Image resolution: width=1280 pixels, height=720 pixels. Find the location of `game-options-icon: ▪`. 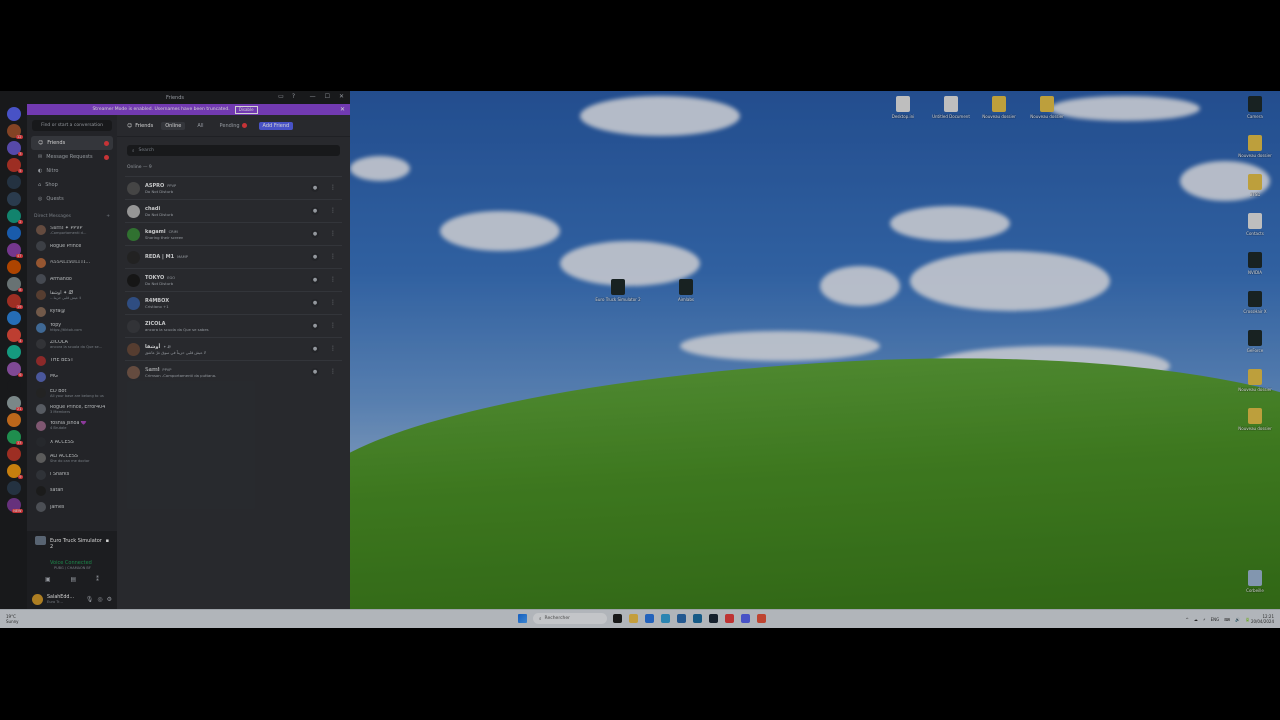

game-options-icon: ▪ is located at coordinates (107, 544).